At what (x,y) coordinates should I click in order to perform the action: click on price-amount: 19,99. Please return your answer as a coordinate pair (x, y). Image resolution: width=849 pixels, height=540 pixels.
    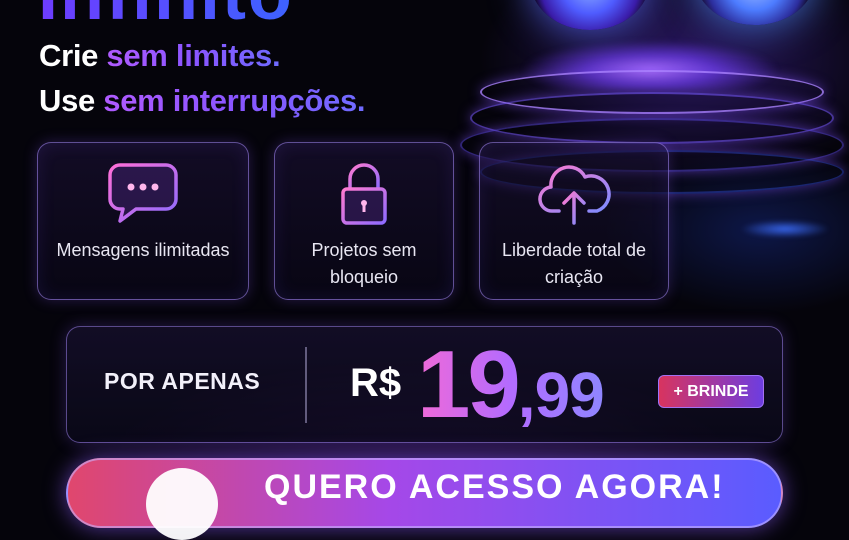
    Looking at the image, I should click on (510, 390).